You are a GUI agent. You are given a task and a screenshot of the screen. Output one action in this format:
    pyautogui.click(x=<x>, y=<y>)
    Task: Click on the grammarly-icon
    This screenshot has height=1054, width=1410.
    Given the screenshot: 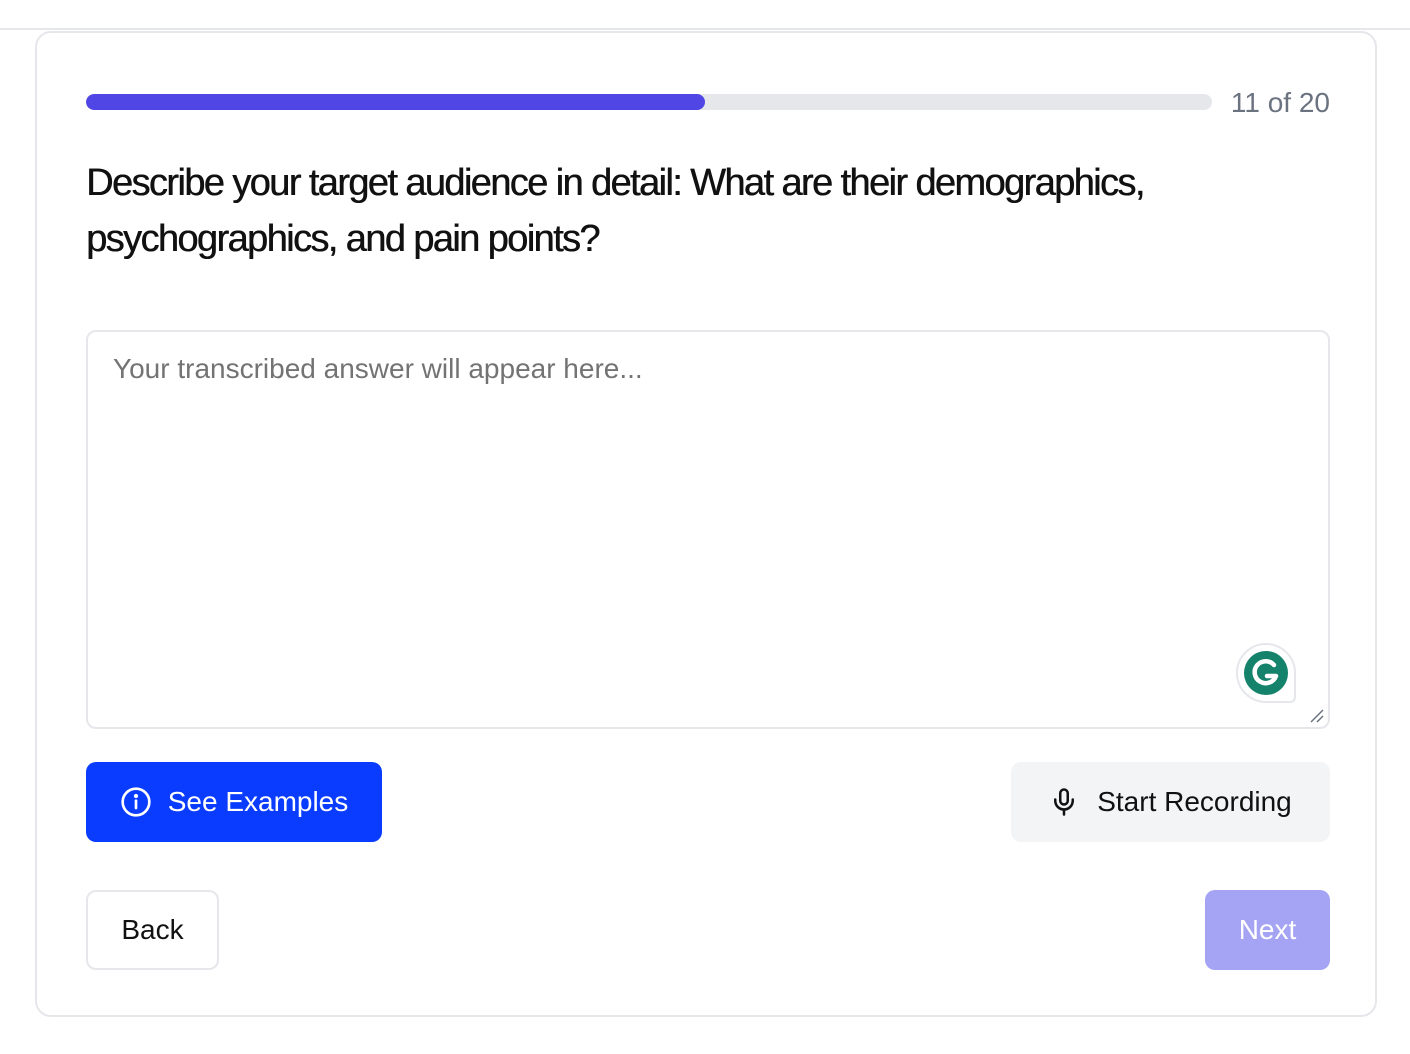 What is the action you would take?
    pyautogui.click(x=1266, y=673)
    